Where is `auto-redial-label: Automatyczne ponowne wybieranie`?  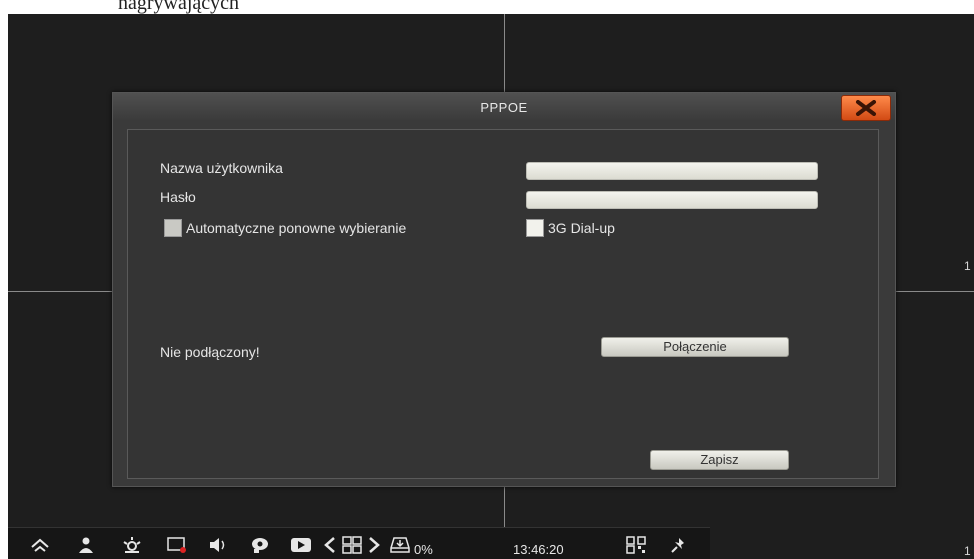 auto-redial-label: Automatyczne ponowne wybieranie is located at coordinates (296, 228).